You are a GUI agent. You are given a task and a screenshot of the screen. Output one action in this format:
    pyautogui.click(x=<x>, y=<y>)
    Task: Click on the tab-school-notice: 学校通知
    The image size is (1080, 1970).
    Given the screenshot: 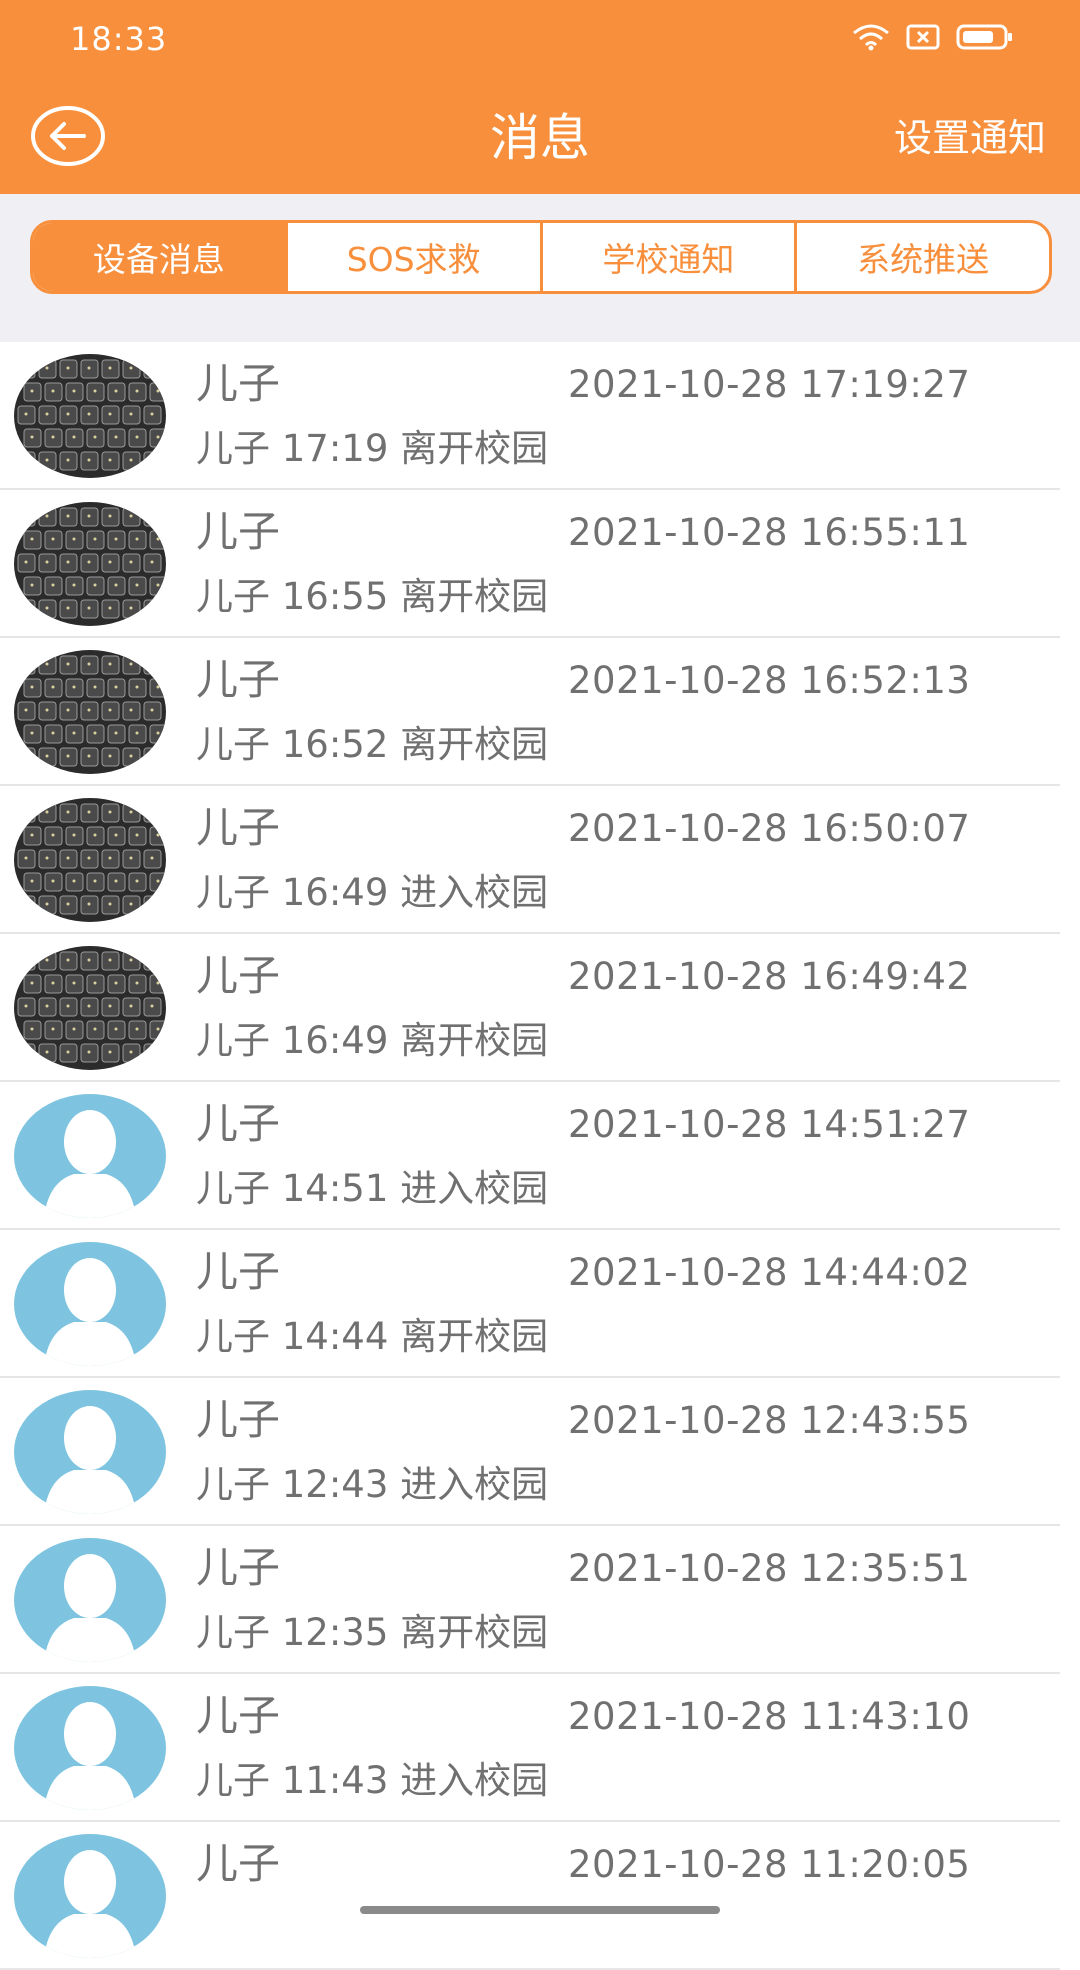 What is the action you would take?
    pyautogui.click(x=667, y=257)
    